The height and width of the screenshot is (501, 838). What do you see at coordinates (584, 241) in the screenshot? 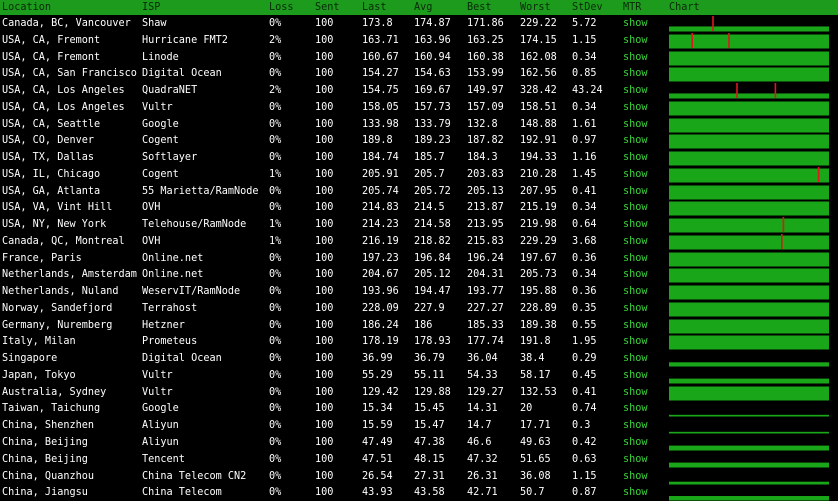
I see `cell-stdev: 3.68` at bounding box center [584, 241].